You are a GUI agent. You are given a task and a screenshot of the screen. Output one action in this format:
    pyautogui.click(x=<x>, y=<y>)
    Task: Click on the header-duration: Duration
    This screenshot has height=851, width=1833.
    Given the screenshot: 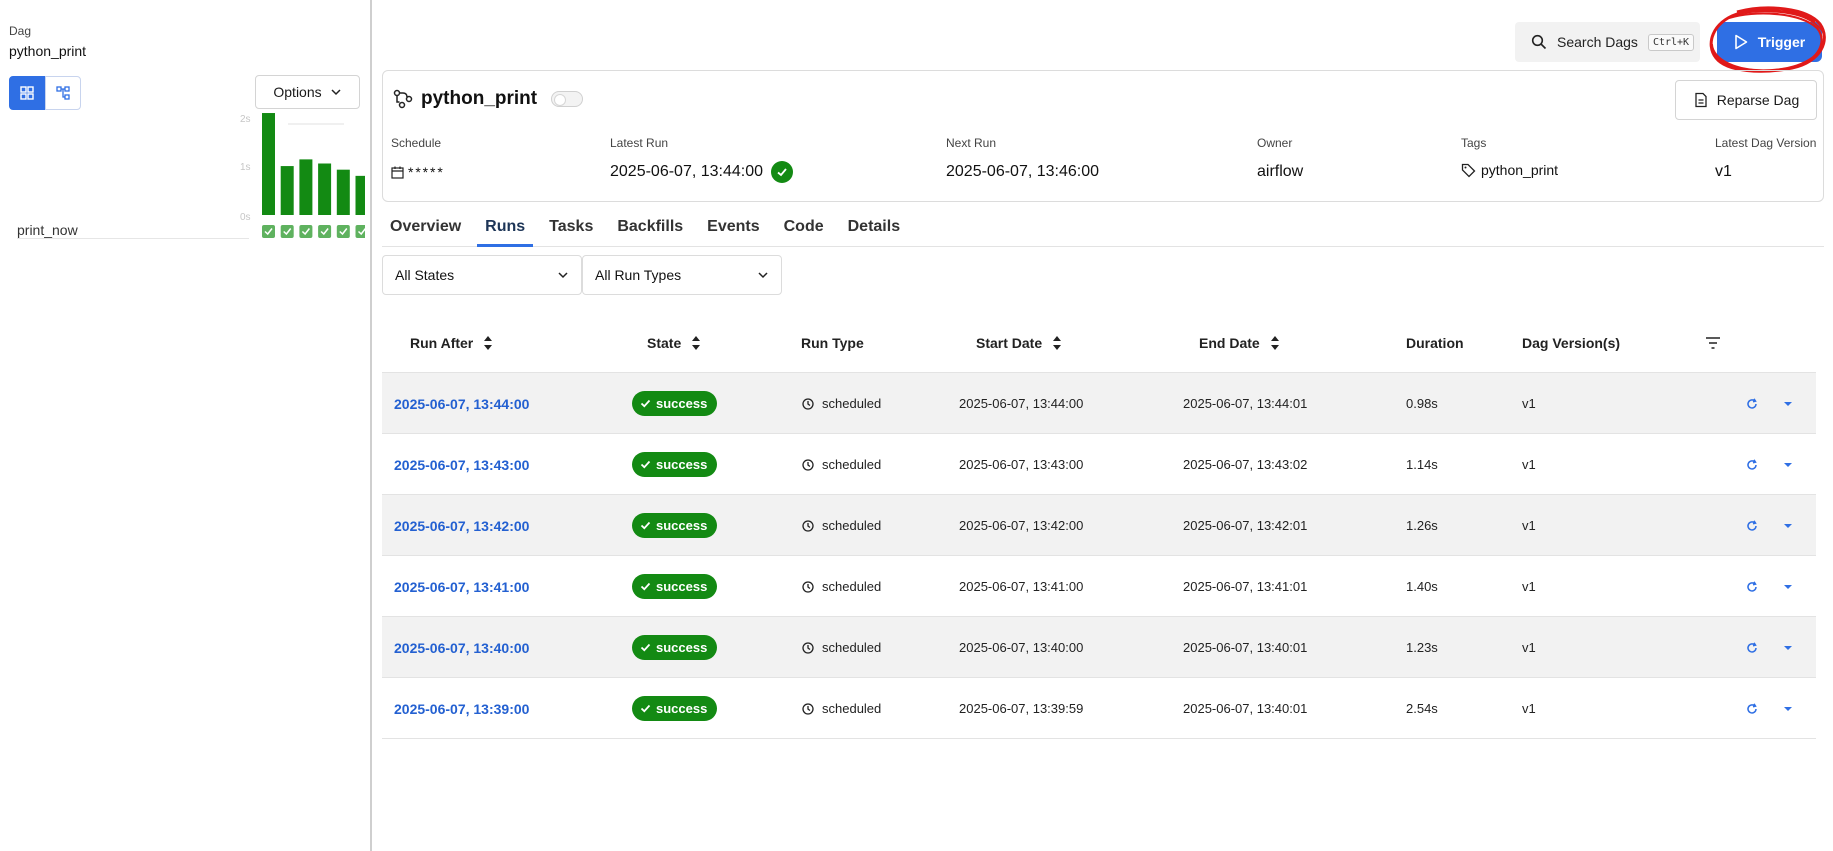 What is the action you would take?
    pyautogui.click(x=1435, y=343)
    